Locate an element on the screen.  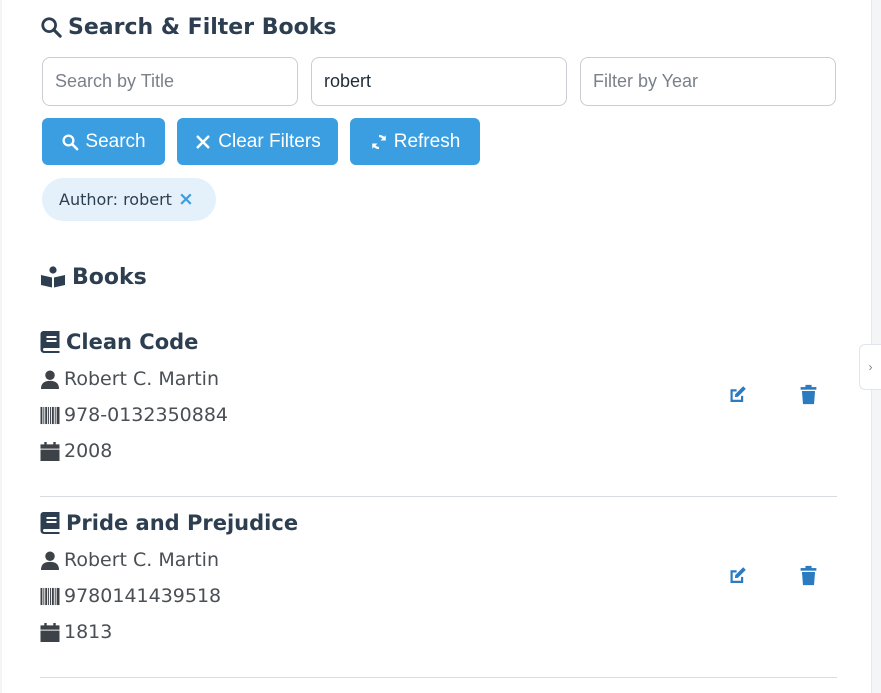
search-title-icon is located at coordinates (51, 27).